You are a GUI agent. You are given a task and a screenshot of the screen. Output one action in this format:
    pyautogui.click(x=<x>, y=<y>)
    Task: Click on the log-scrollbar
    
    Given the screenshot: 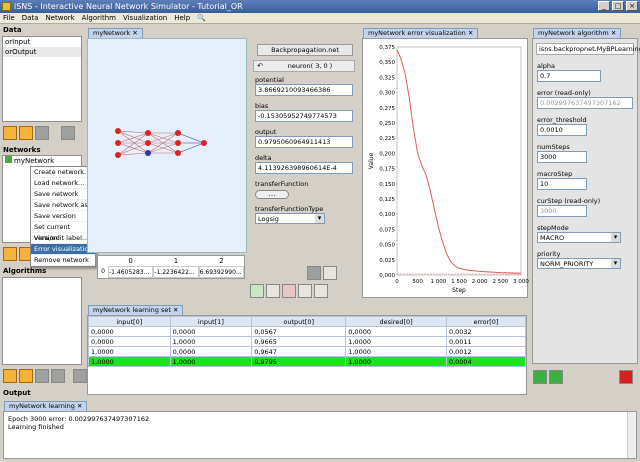 What is the action you would take?
    pyautogui.click(x=631, y=435)
    